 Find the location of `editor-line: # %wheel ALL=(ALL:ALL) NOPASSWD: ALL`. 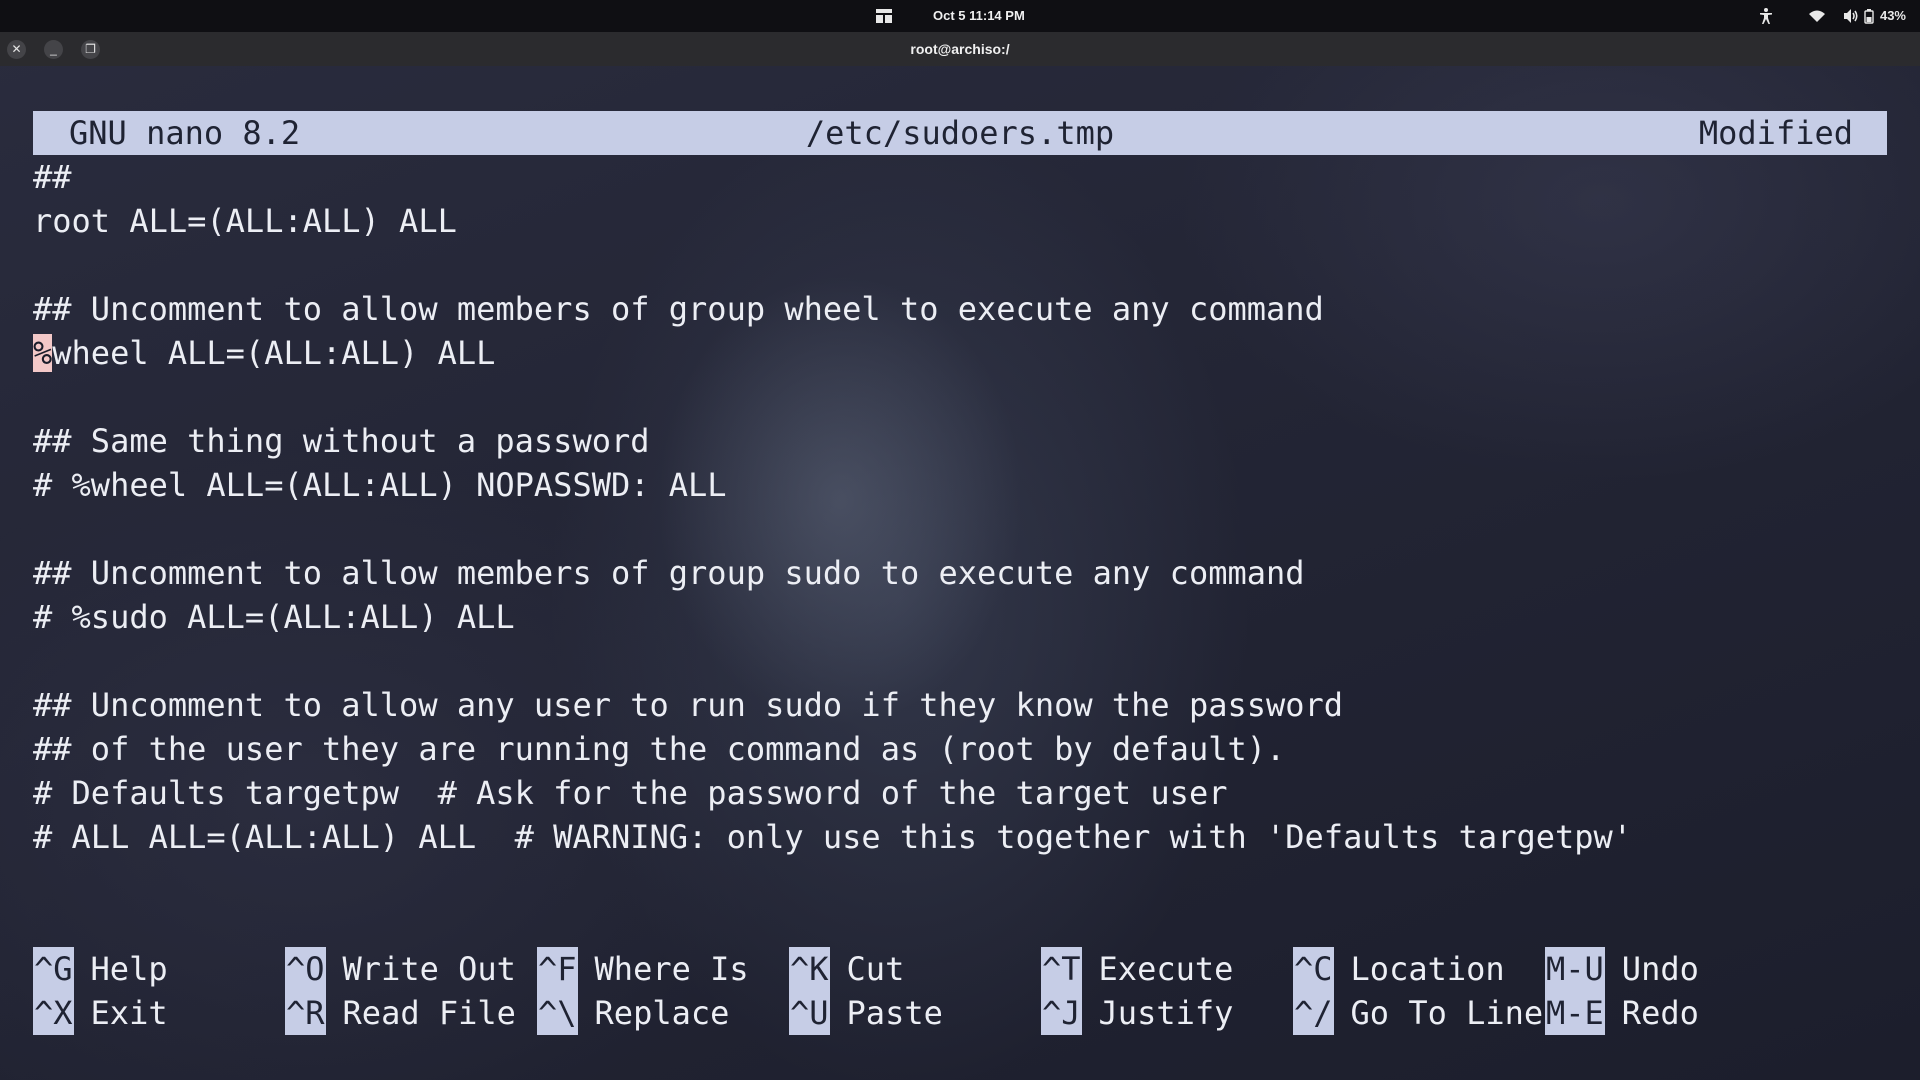

editor-line: # %wheel ALL=(ALL:ALL) NOPASSWD: ALL is located at coordinates (832, 485).